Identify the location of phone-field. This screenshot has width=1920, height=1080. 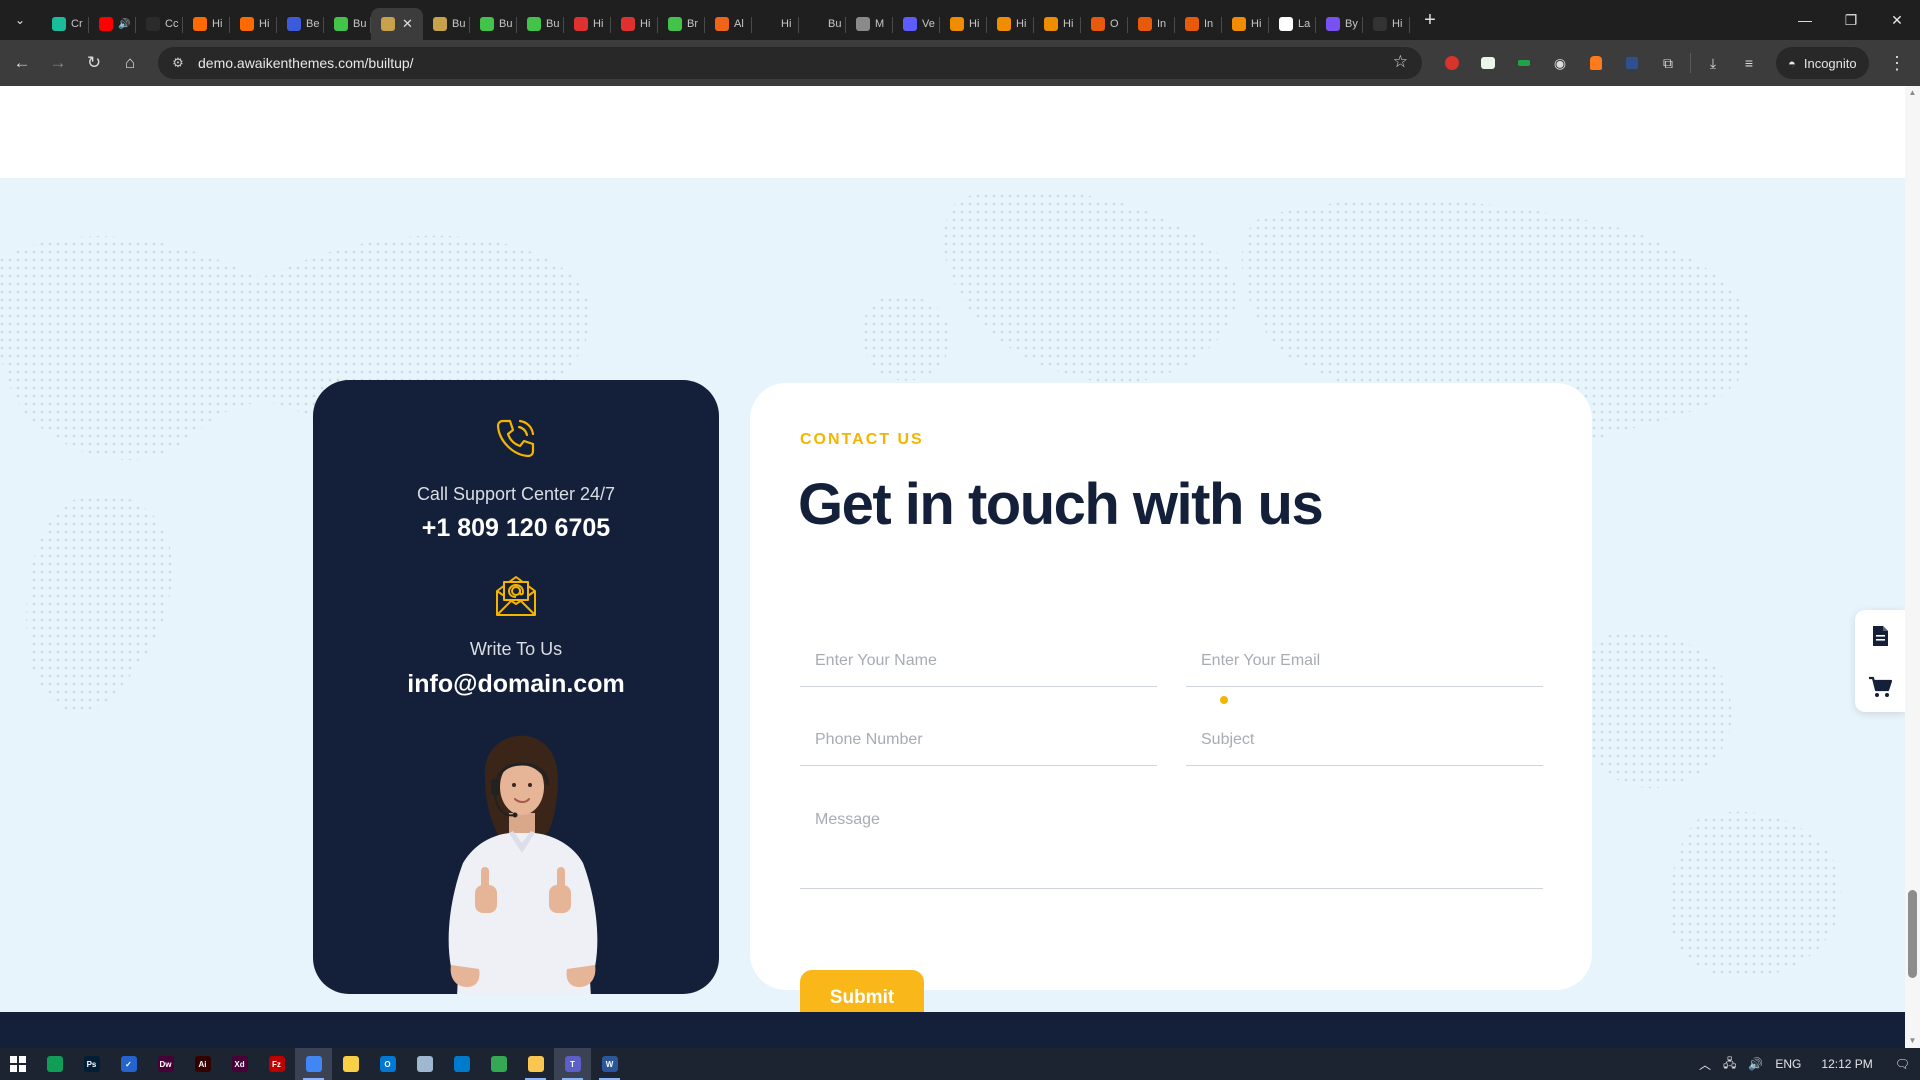
(978, 740).